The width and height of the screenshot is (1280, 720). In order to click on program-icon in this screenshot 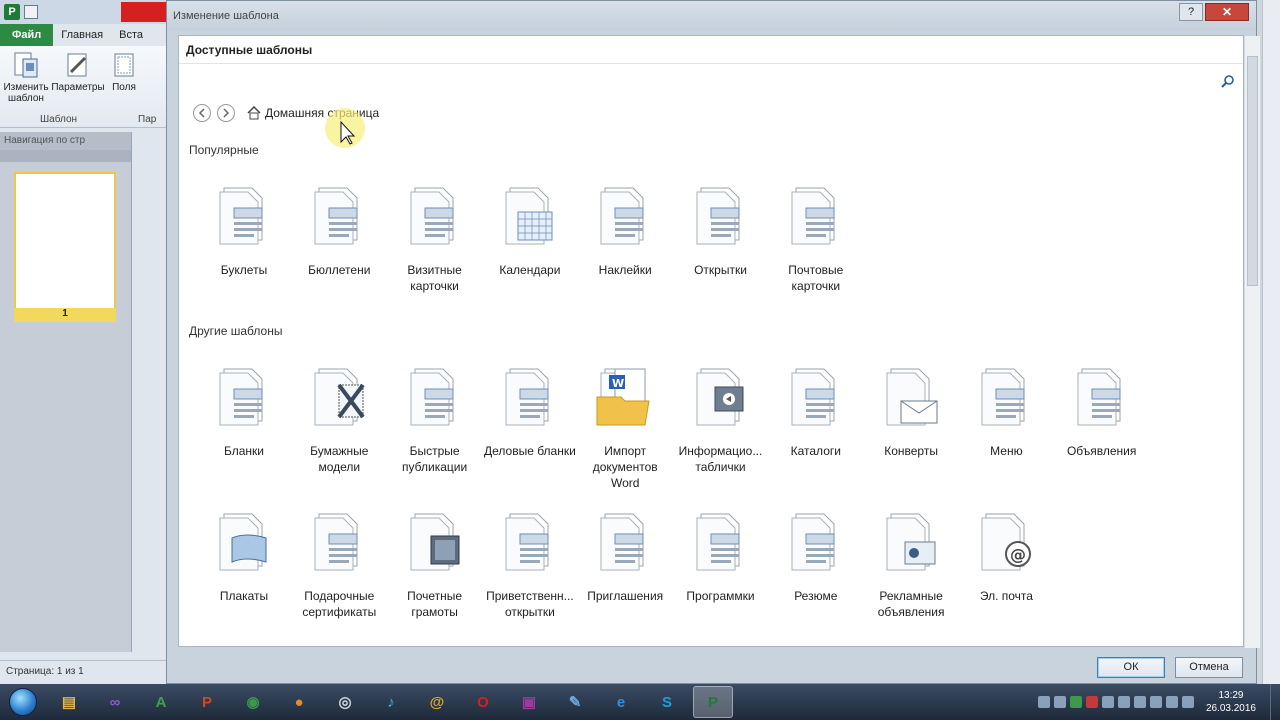, I will do `click(717, 542)`.